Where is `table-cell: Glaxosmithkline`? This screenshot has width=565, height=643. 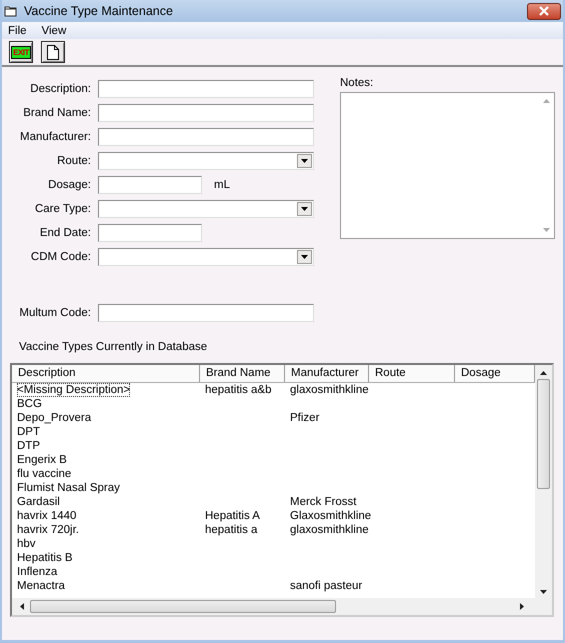 table-cell: Glaxosmithkline is located at coordinates (331, 516).